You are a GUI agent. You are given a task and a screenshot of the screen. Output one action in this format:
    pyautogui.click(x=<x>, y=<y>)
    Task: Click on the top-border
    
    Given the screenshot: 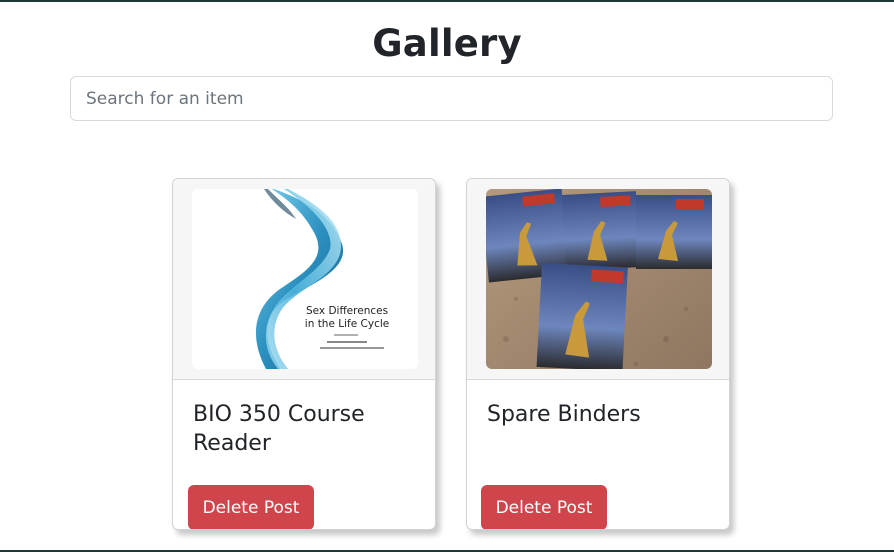 What is the action you would take?
    pyautogui.click(x=447, y=1)
    